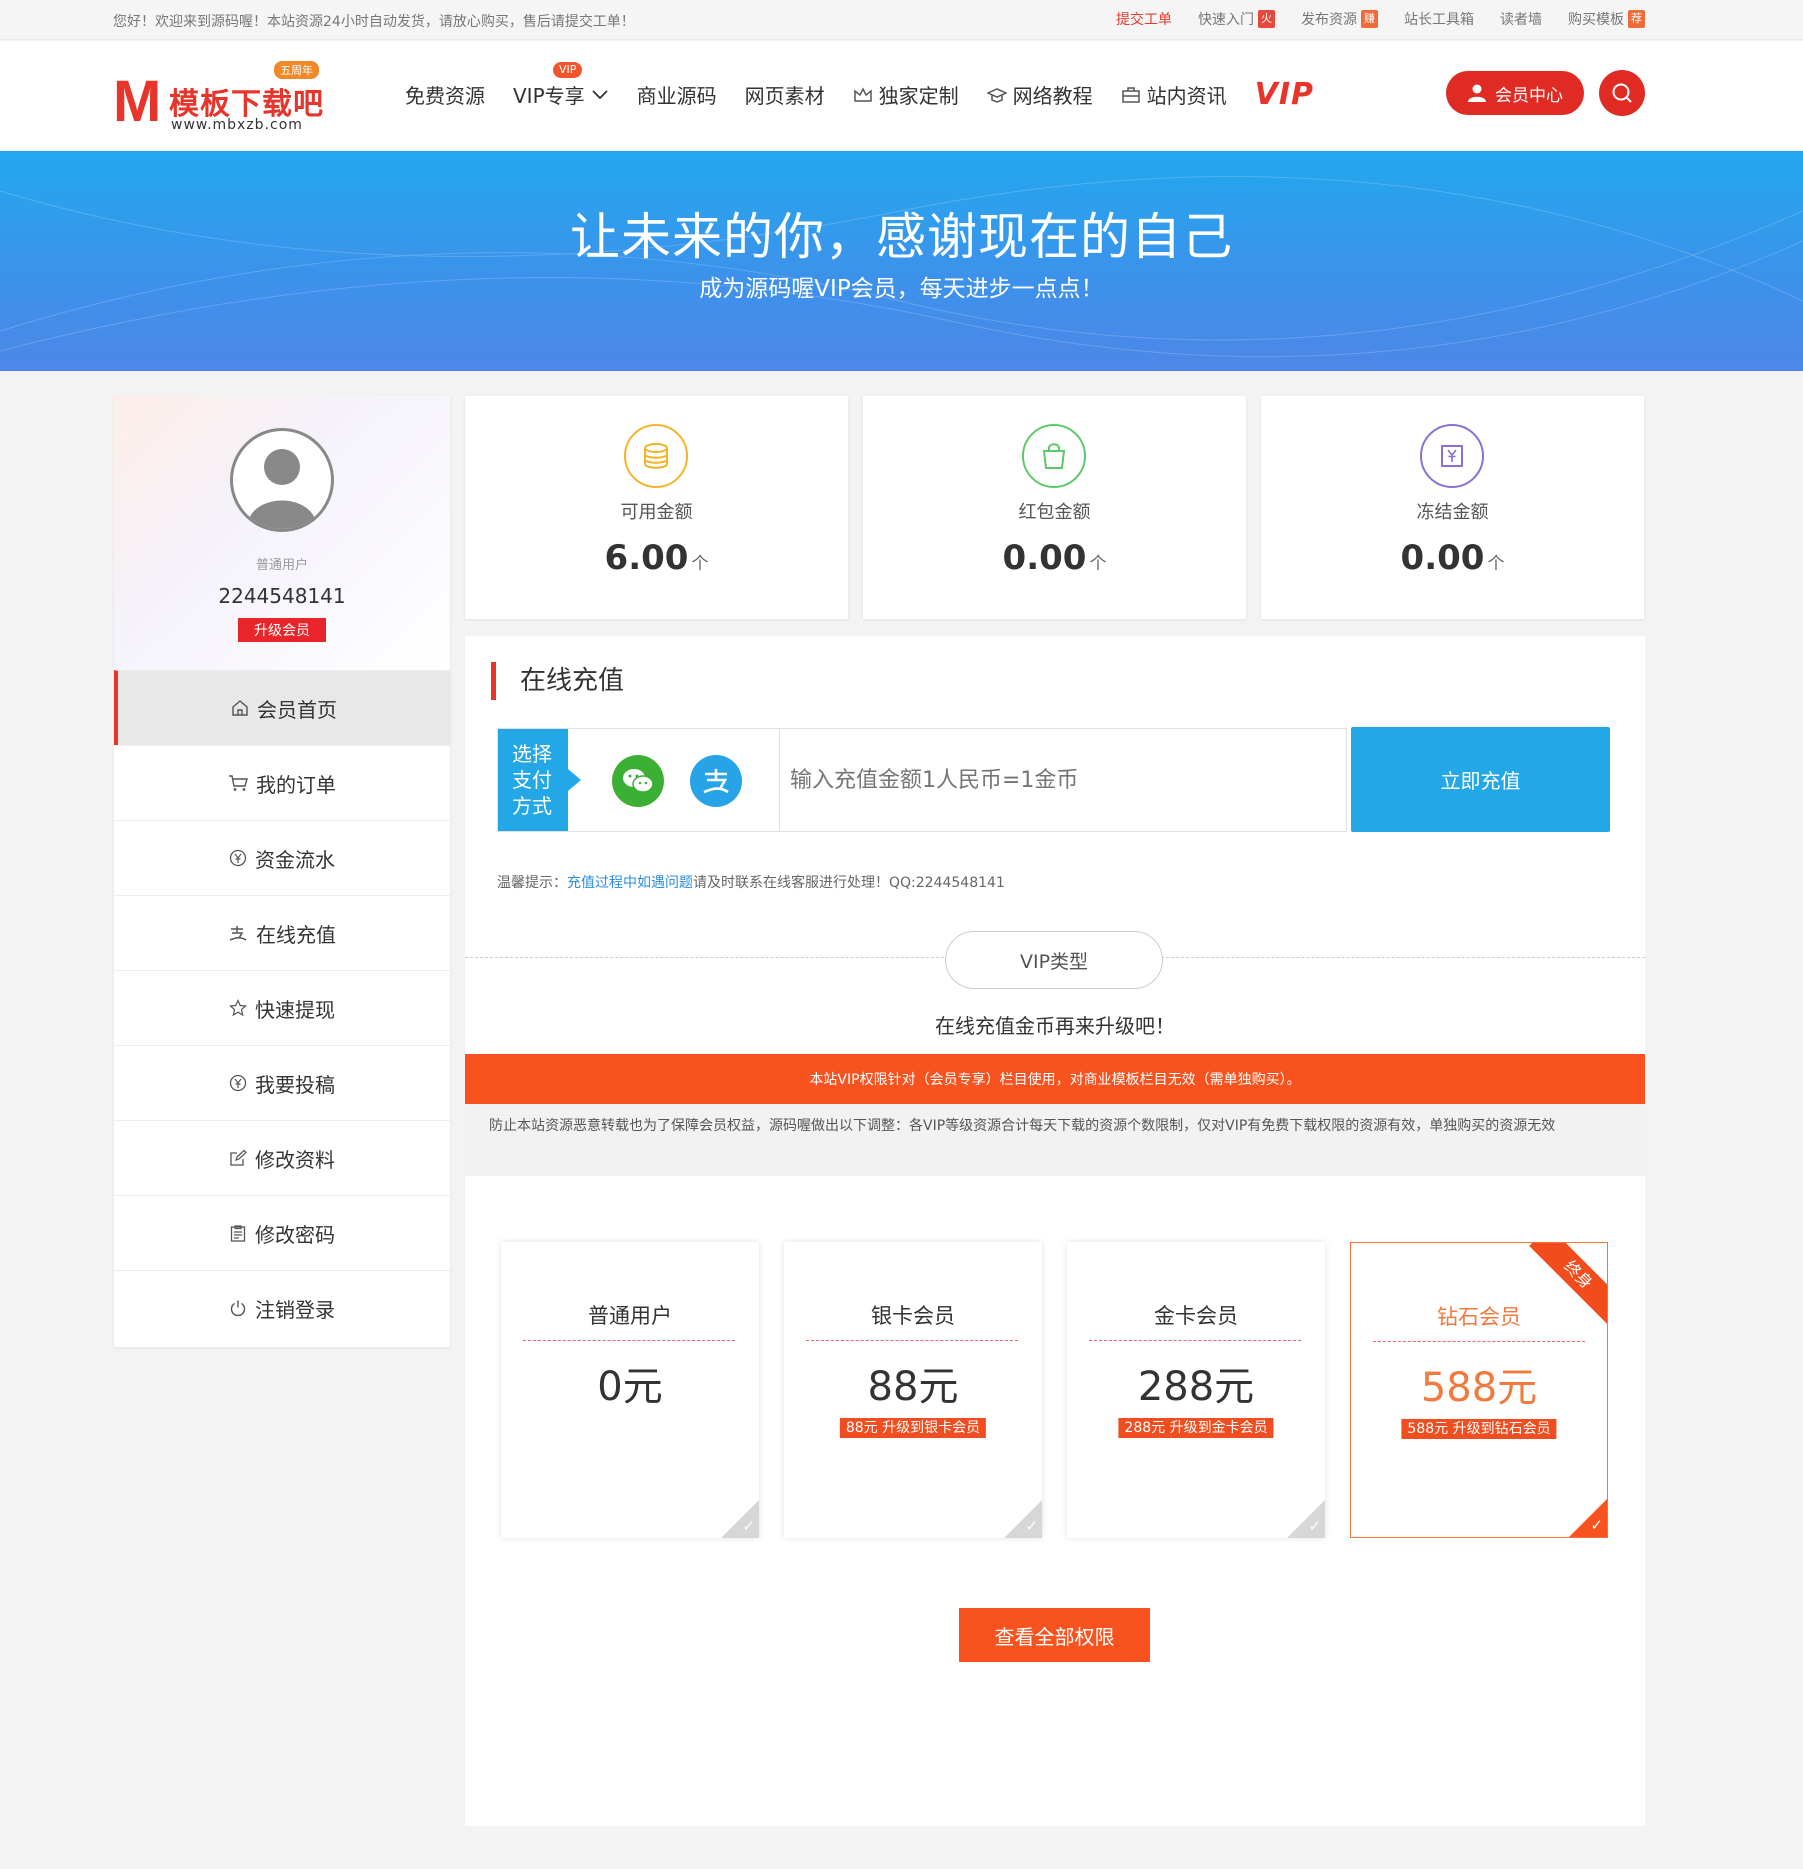 The image size is (1803, 1869). What do you see at coordinates (374, 22) in the screenshot?
I see `welcome-text: 您好！欢迎来到源码喔！本站资源24小时自动发货，请放心购买，售后请提交工单！` at bounding box center [374, 22].